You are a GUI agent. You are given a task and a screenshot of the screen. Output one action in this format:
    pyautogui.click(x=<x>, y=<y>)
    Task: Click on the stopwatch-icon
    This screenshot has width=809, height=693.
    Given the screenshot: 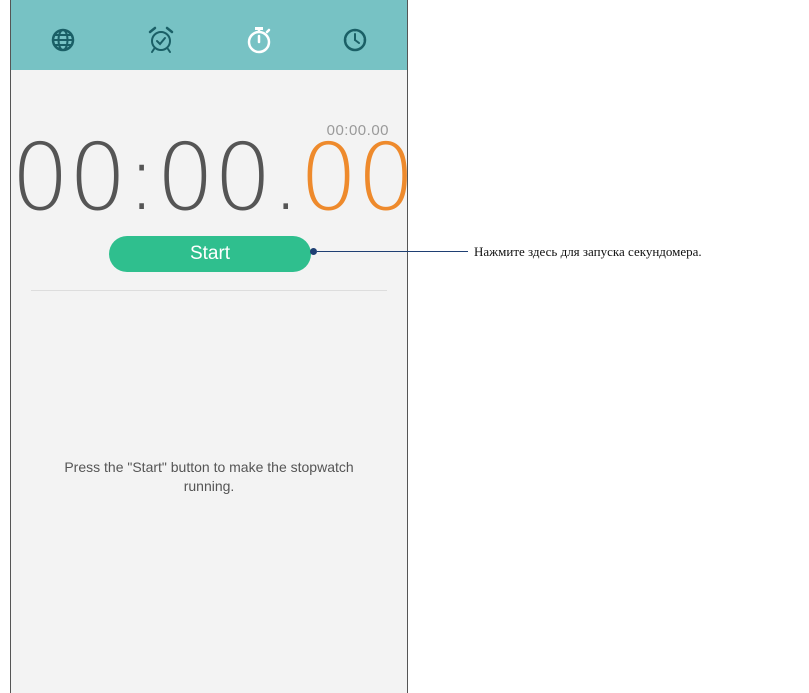 What is the action you would take?
    pyautogui.click(x=259, y=40)
    